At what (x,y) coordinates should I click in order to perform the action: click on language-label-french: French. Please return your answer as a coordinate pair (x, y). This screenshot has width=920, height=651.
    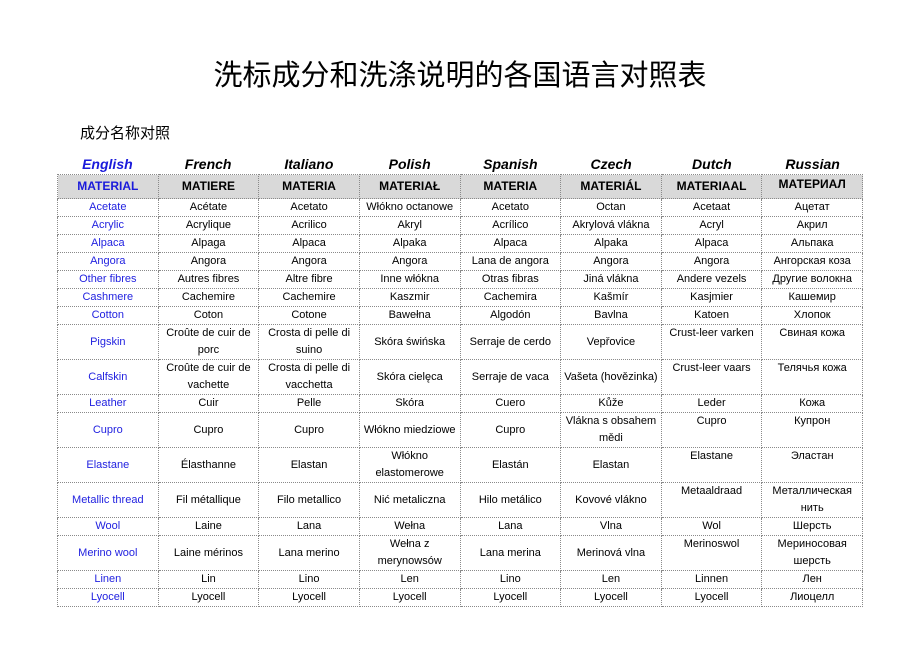
    Looking at the image, I should click on (208, 164).